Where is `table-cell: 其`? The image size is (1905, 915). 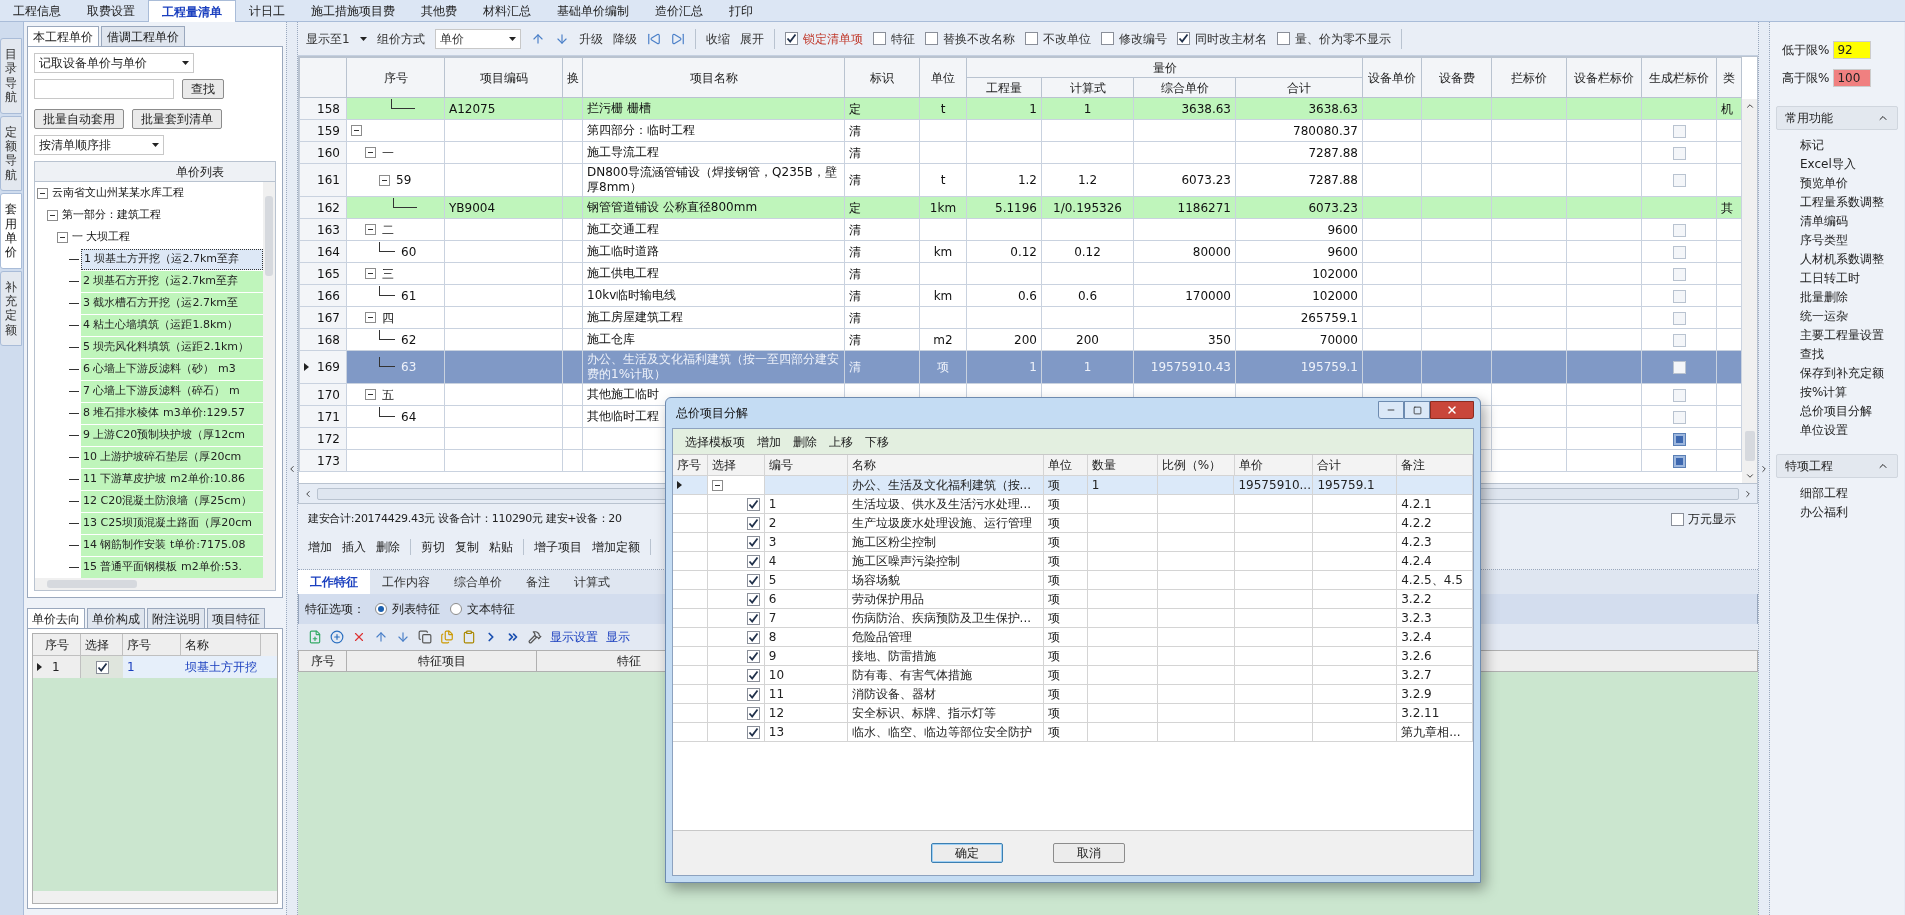
table-cell: 其 is located at coordinates (1727, 207).